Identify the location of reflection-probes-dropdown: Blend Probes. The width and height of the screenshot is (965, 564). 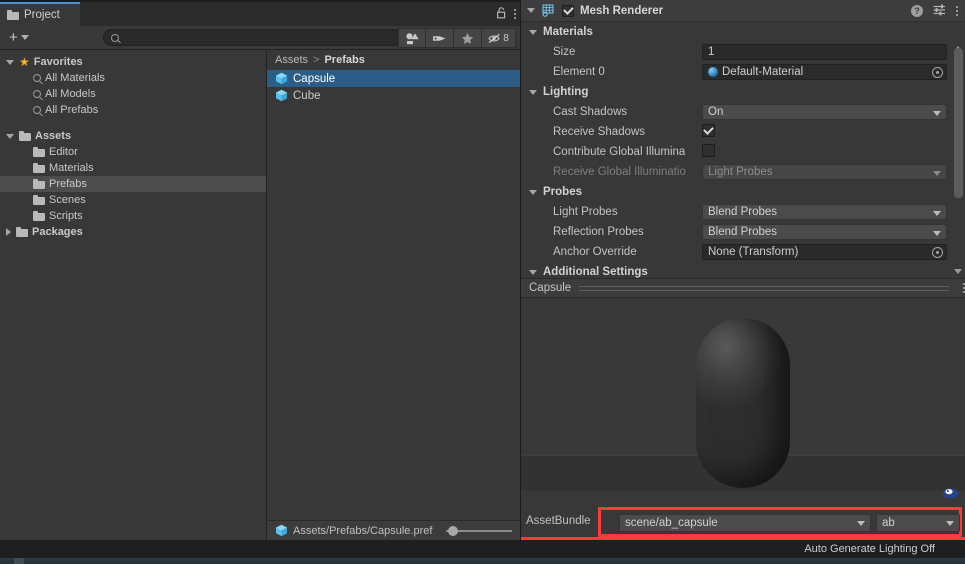
(824, 232).